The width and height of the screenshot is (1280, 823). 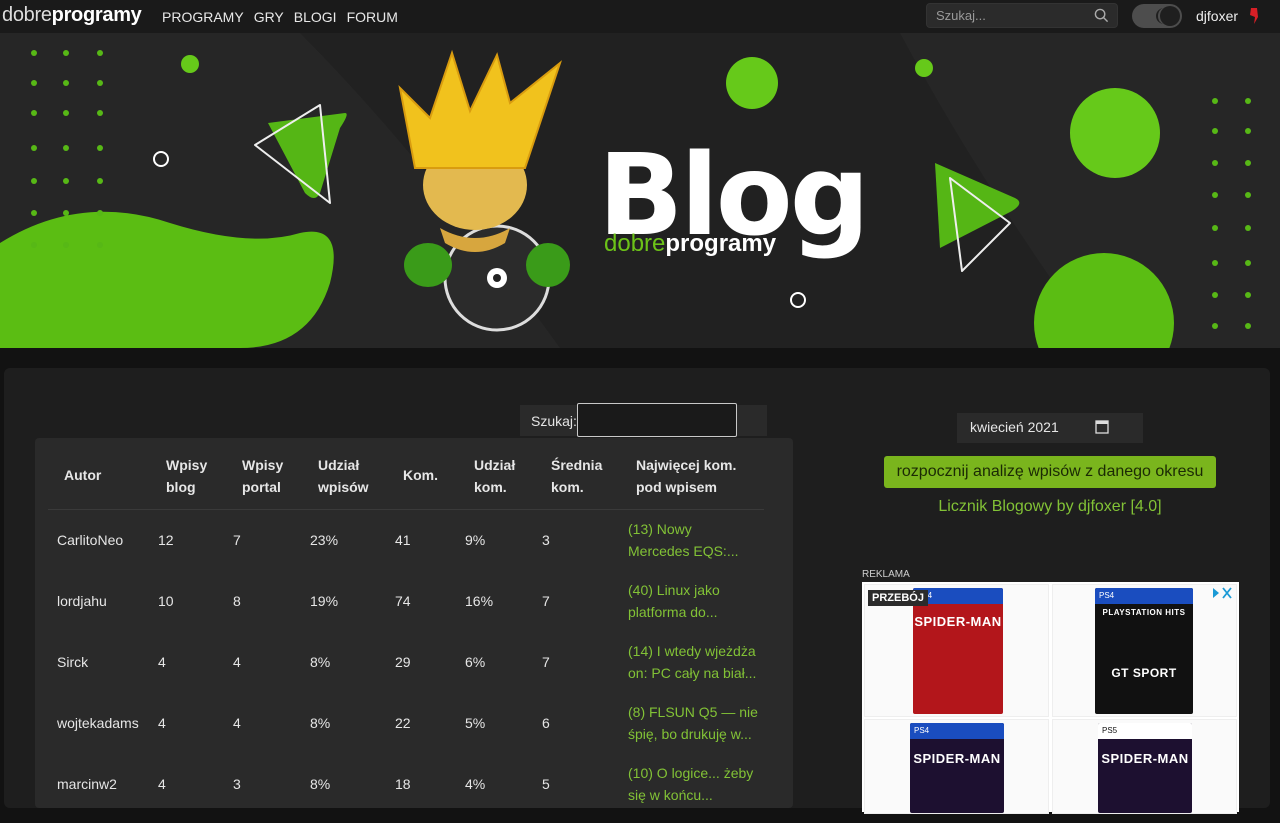 I want to click on site-search, so click(x=1022, y=15).